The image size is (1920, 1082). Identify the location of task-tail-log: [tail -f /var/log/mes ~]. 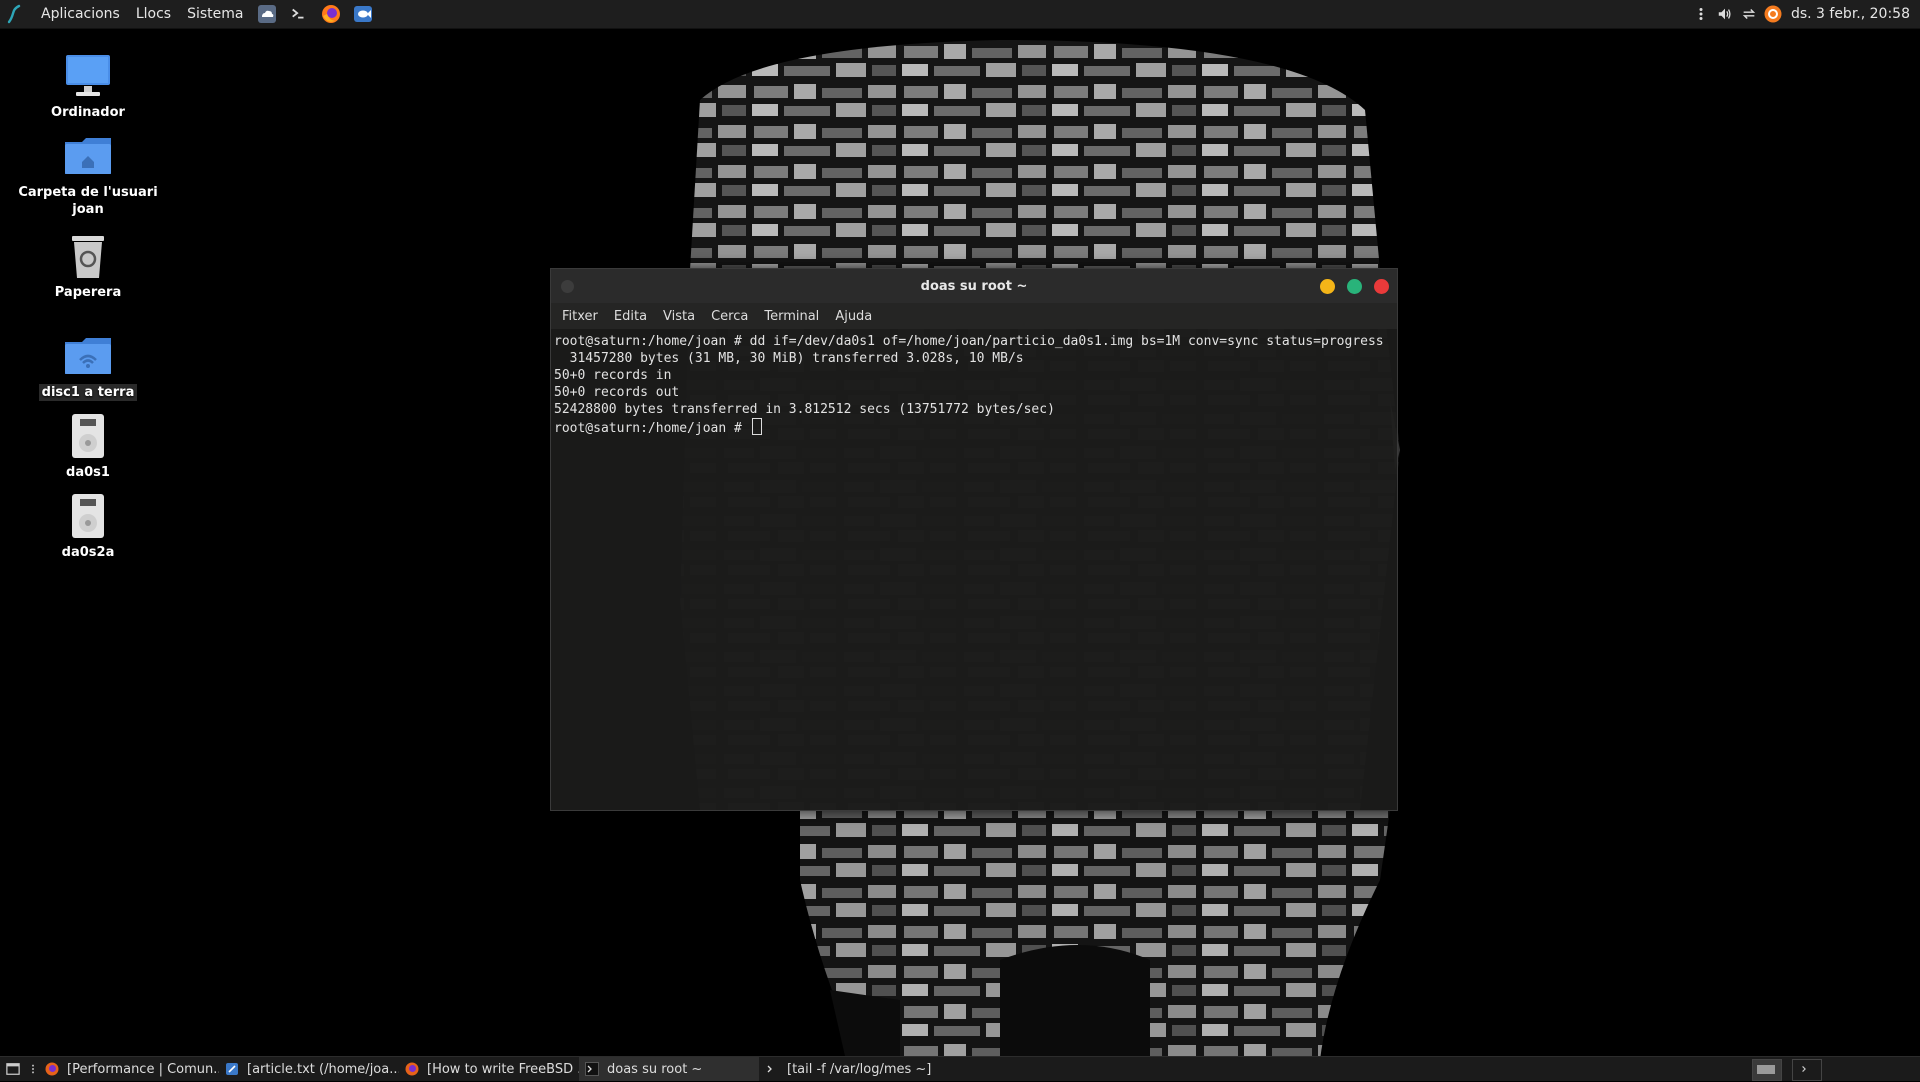
(849, 1069).